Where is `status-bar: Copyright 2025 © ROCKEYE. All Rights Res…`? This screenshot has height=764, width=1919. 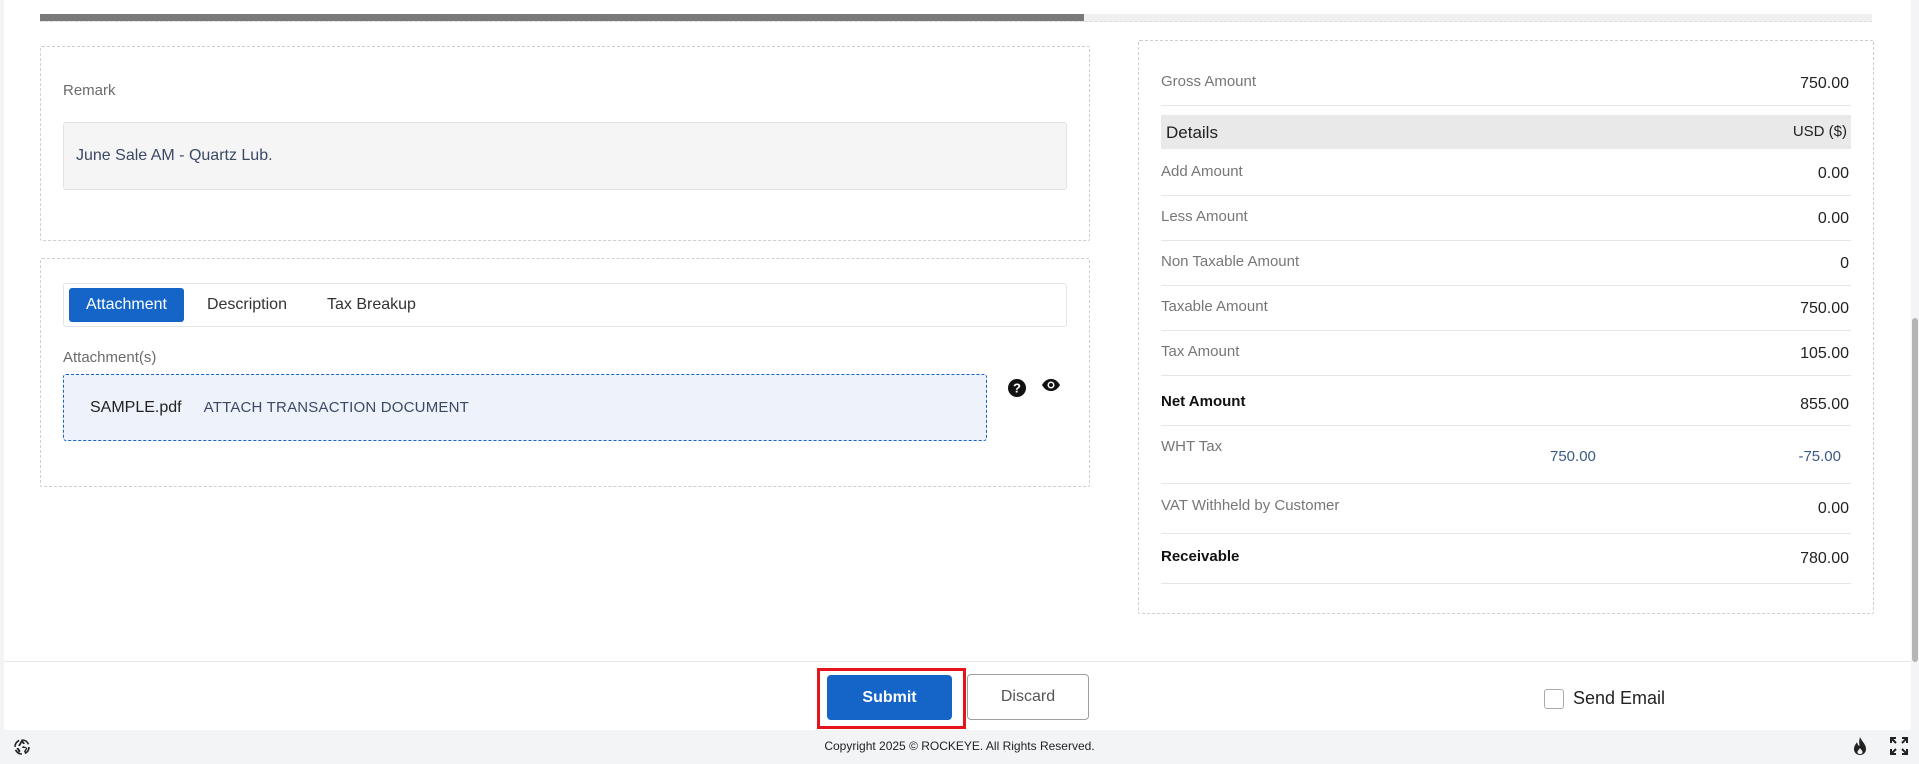
status-bar: Copyright 2025 © ROCKEYE. All Rights Res… is located at coordinates (959, 747).